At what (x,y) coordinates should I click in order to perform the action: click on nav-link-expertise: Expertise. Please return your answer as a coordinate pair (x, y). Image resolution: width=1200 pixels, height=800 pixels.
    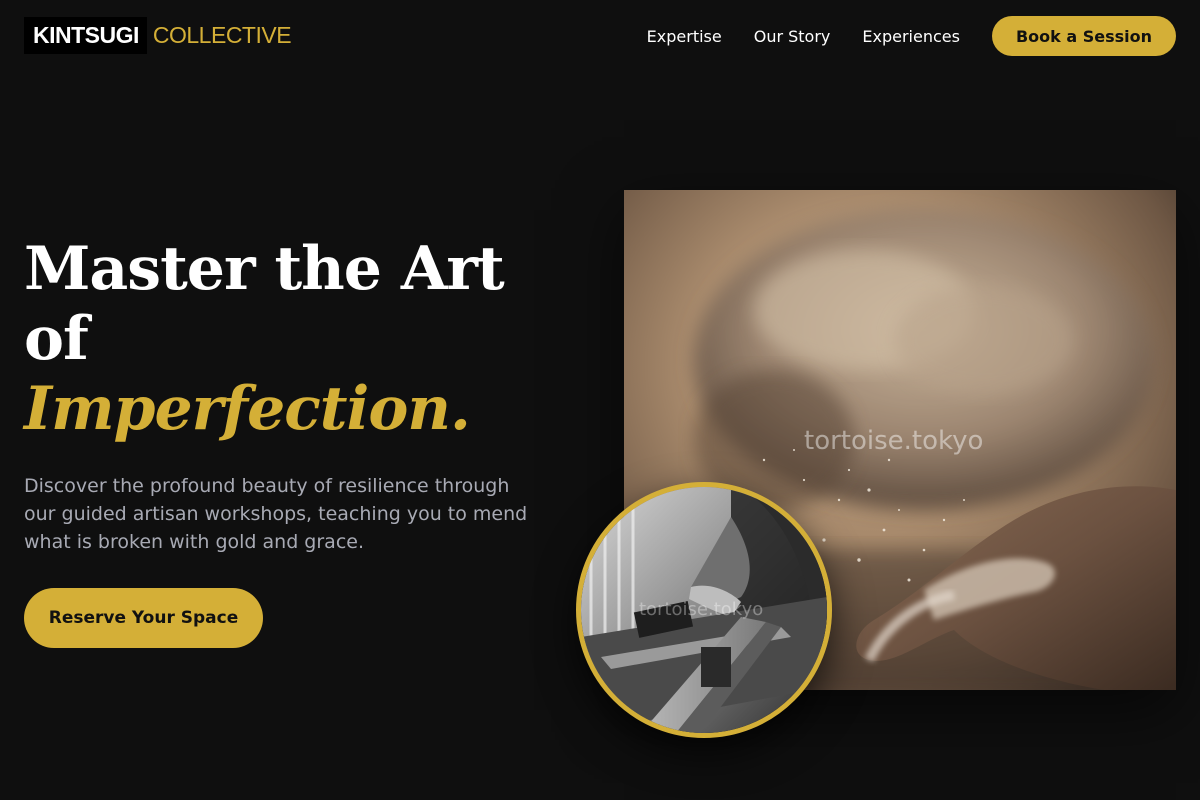
    Looking at the image, I should click on (684, 36).